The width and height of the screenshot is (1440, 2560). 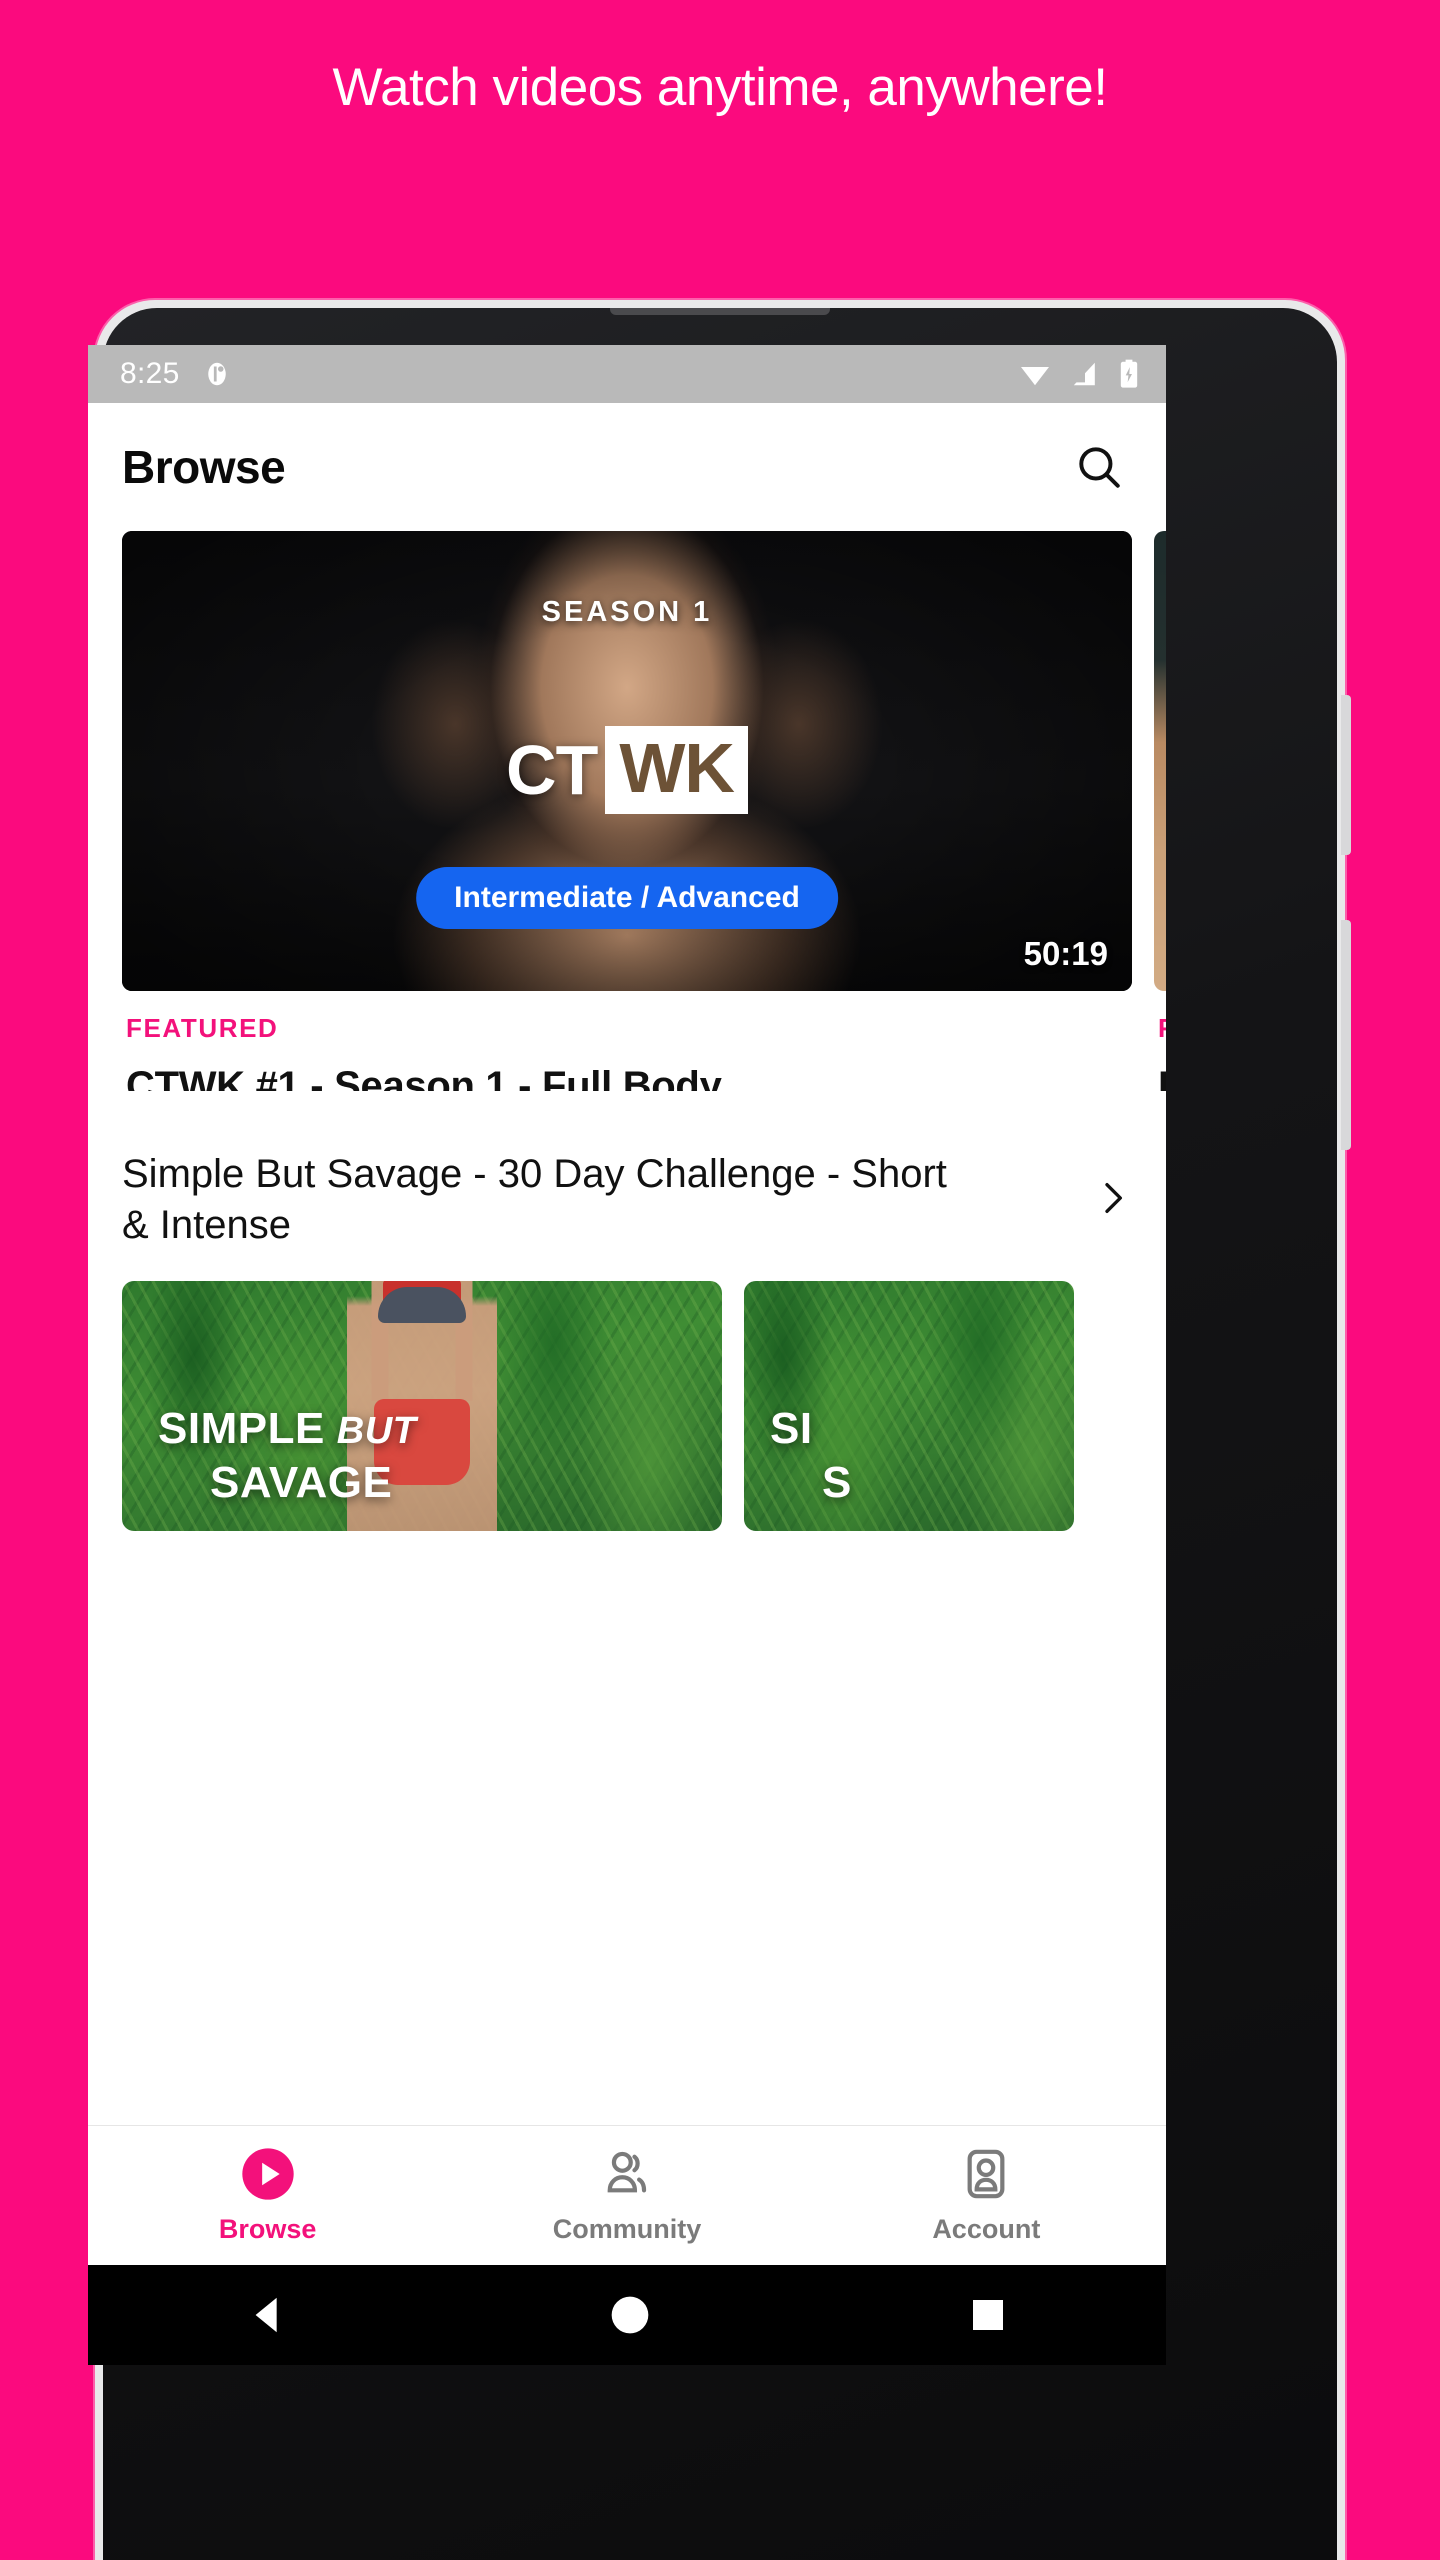 What do you see at coordinates (241, 1428) in the screenshot?
I see `thumbnail-line1-text: SIMPLE` at bounding box center [241, 1428].